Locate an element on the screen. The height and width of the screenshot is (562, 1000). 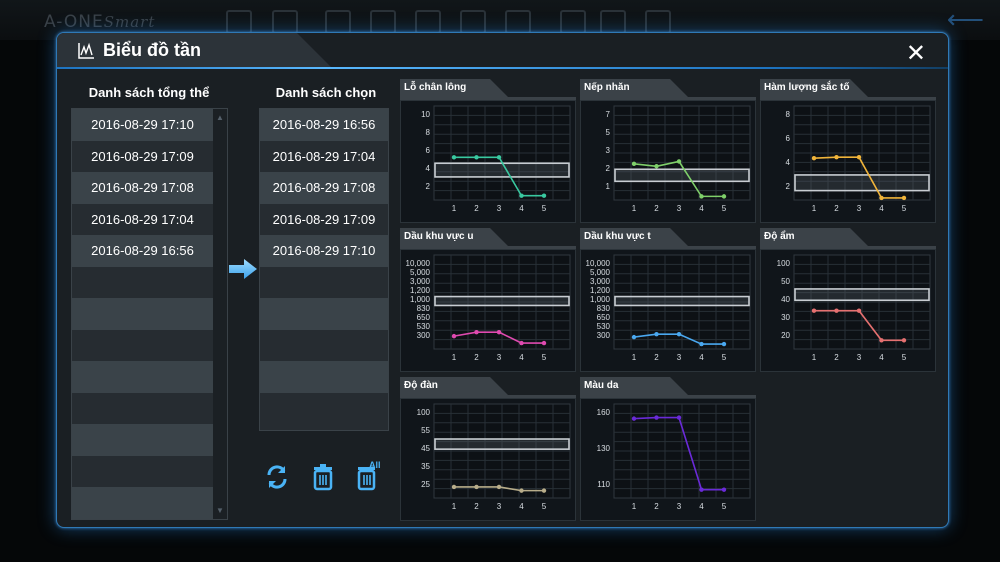
chart-title: Dầu khu vực u is located at coordinates (439, 236).